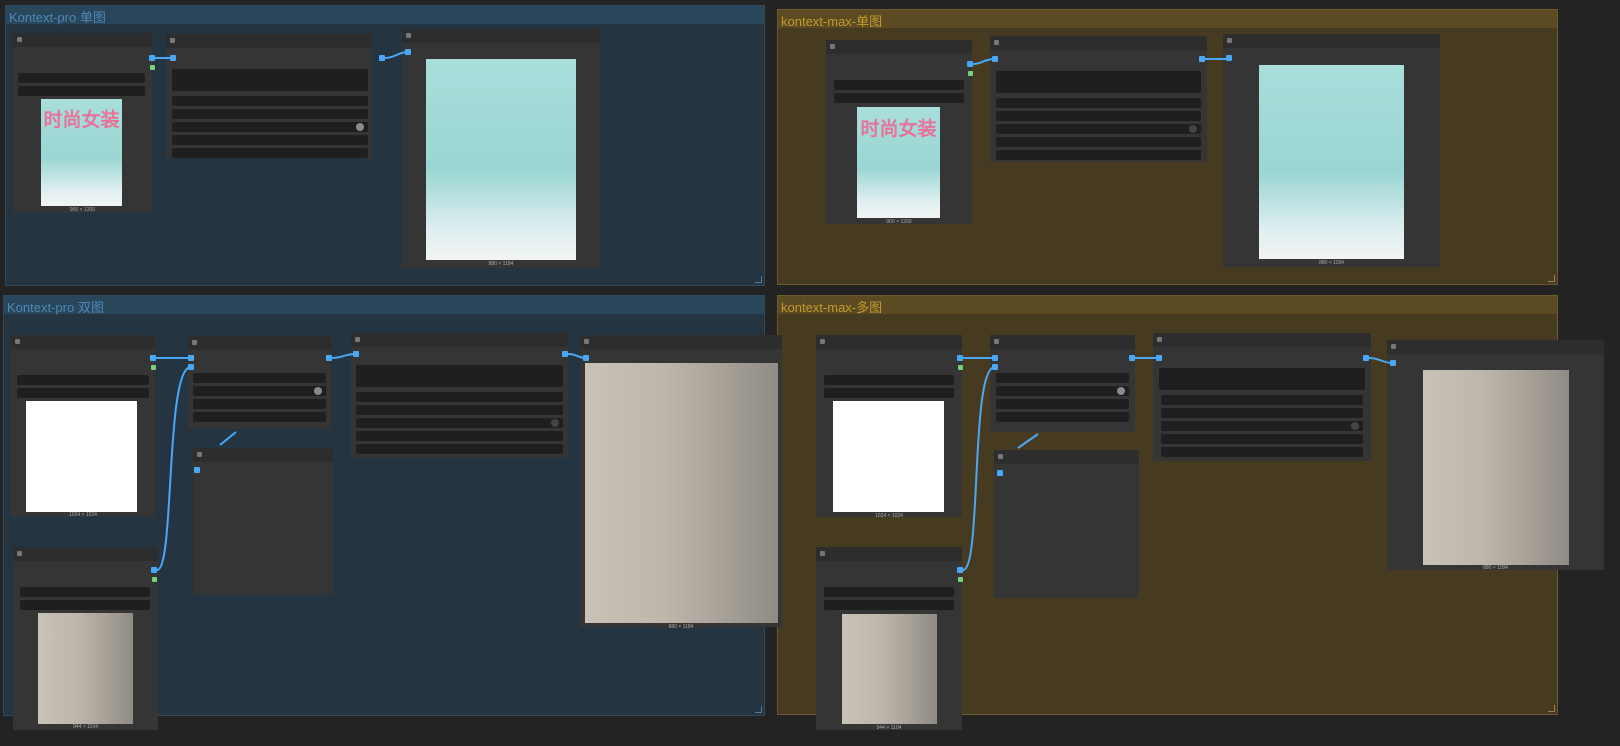  I want to click on preview-node-small, so click(263, 521).